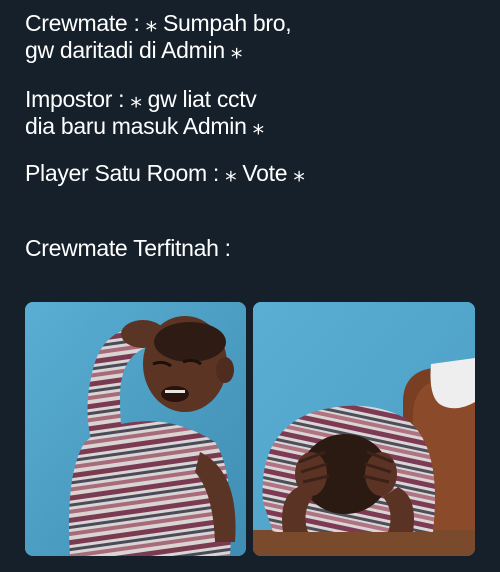 This screenshot has width=500, height=572. I want to click on caption-line: Crewmate : ⁎ Sumpah bro,, so click(158, 23).